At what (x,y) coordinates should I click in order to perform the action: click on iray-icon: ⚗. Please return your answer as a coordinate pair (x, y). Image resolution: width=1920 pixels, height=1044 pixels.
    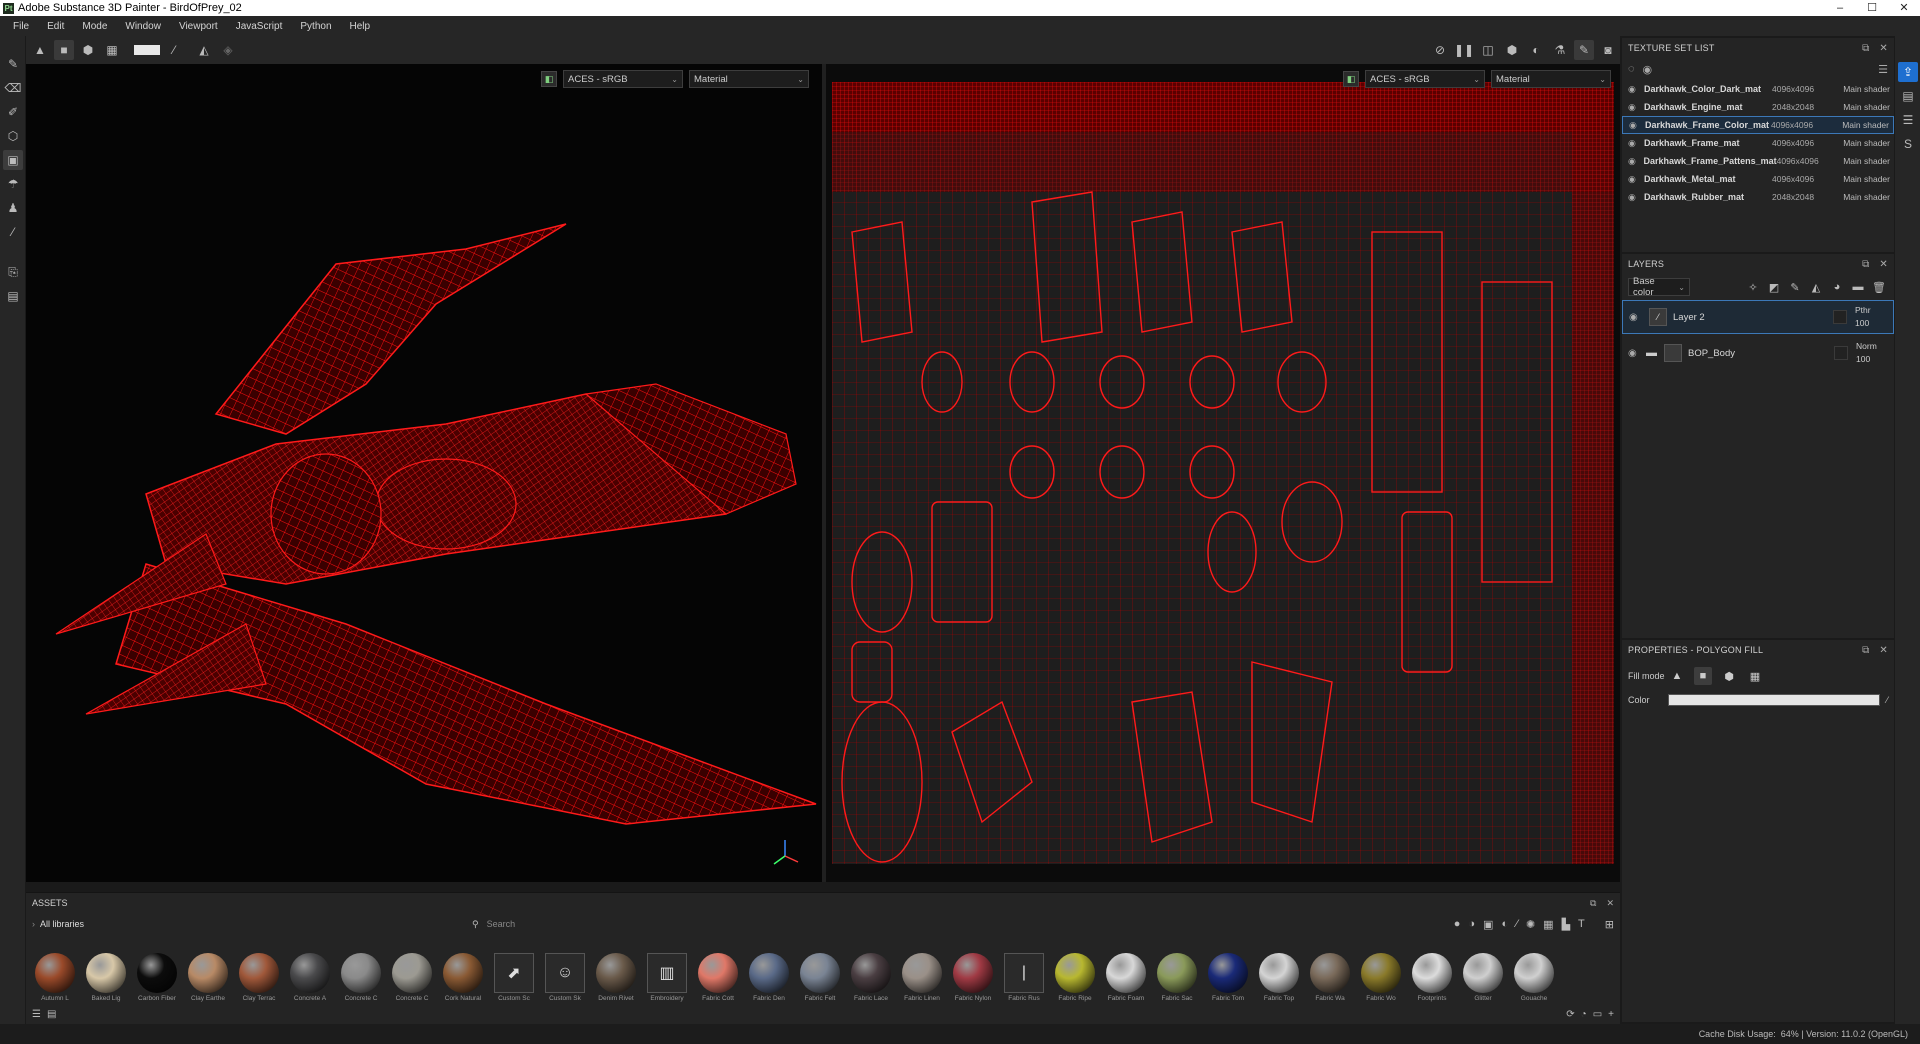
    Looking at the image, I should click on (1560, 50).